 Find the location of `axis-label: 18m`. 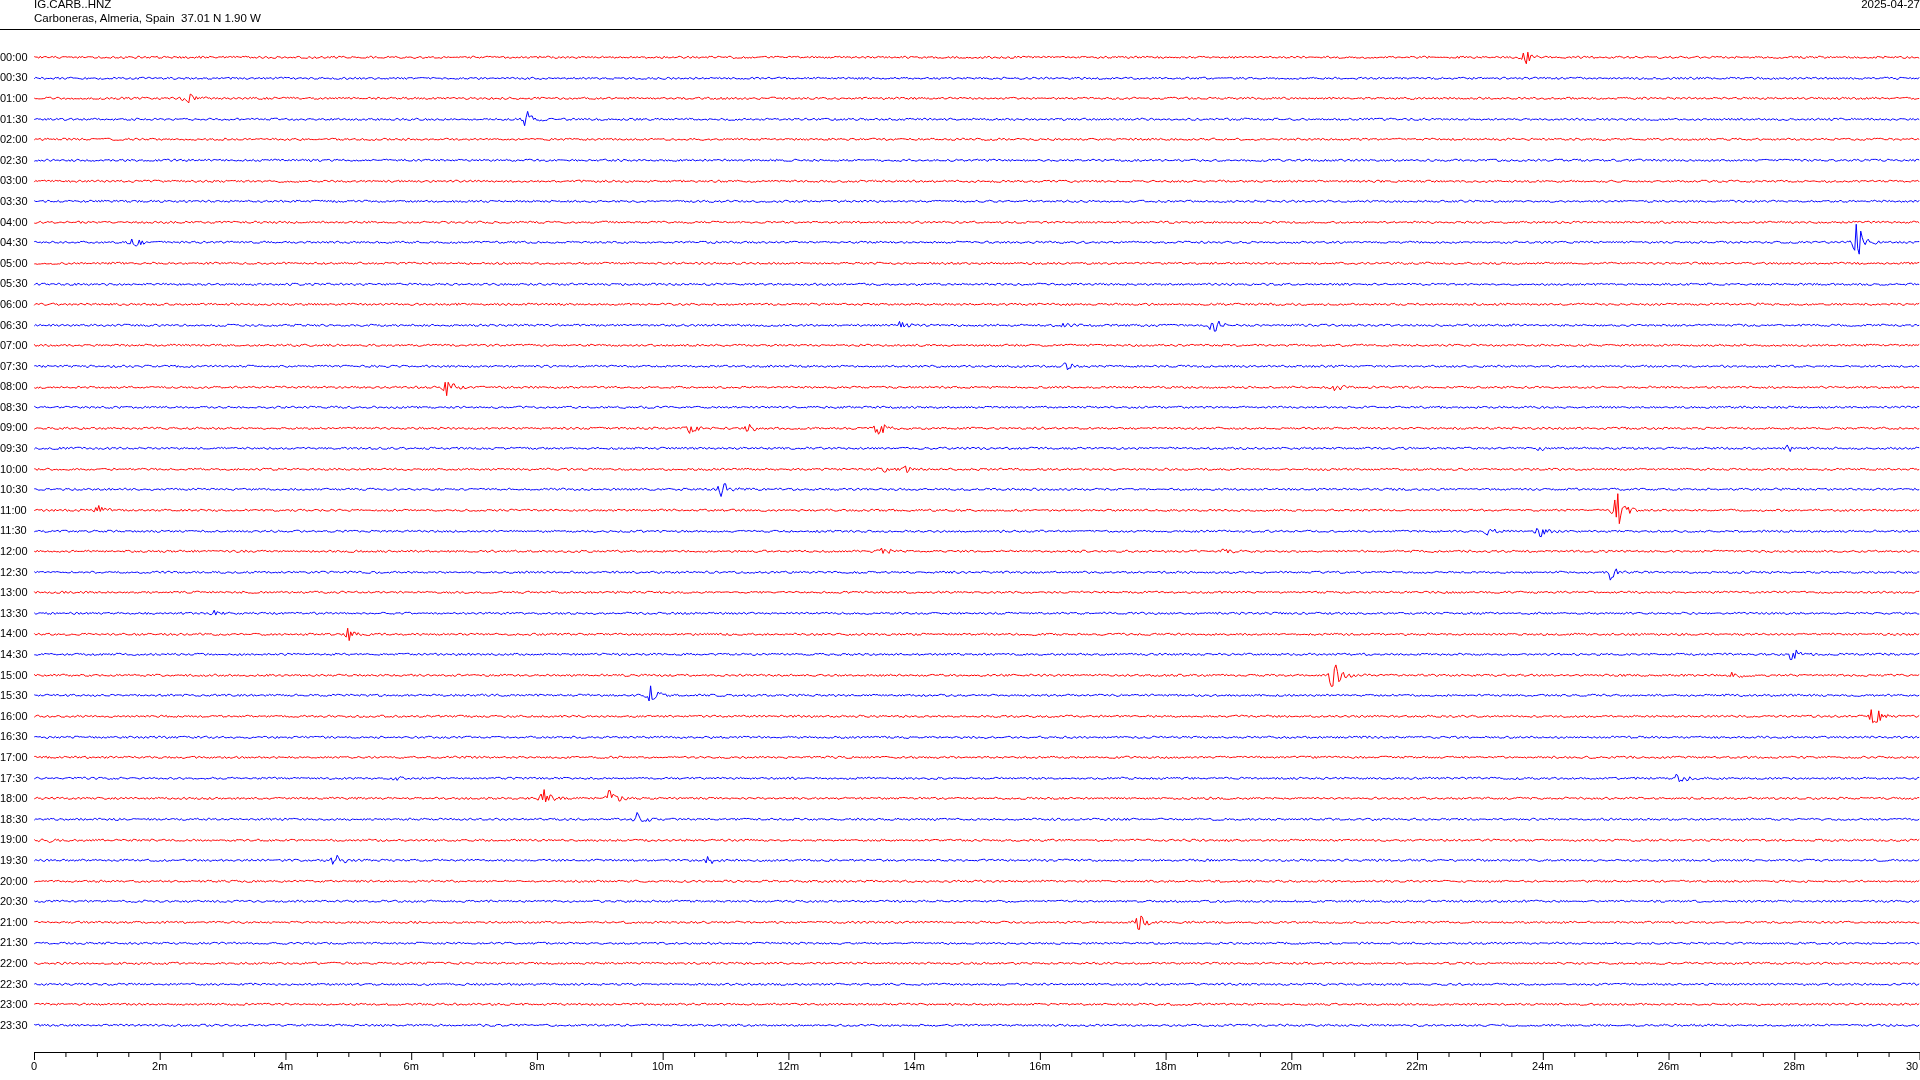

axis-label: 18m is located at coordinates (1165, 1066).